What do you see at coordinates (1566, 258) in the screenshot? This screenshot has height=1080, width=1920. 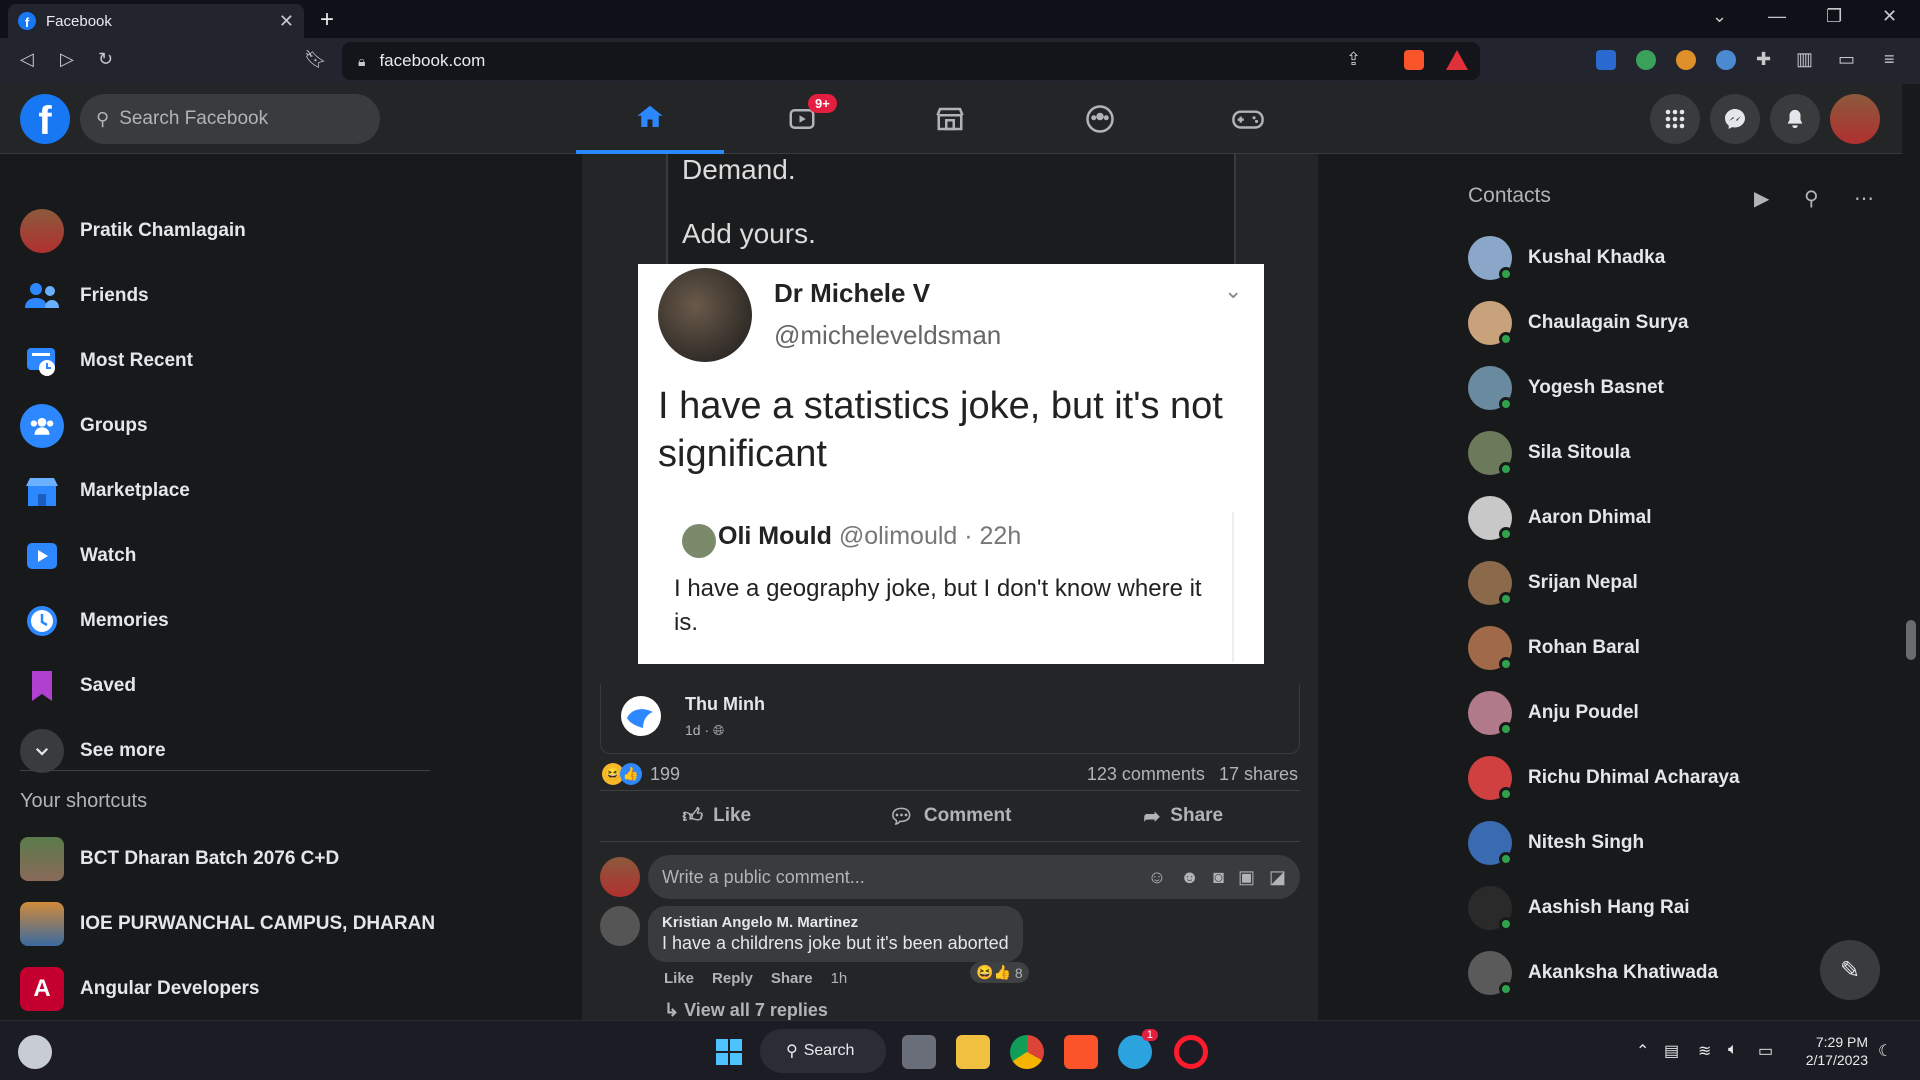 I see `contact-item: Kushal Khadka` at bounding box center [1566, 258].